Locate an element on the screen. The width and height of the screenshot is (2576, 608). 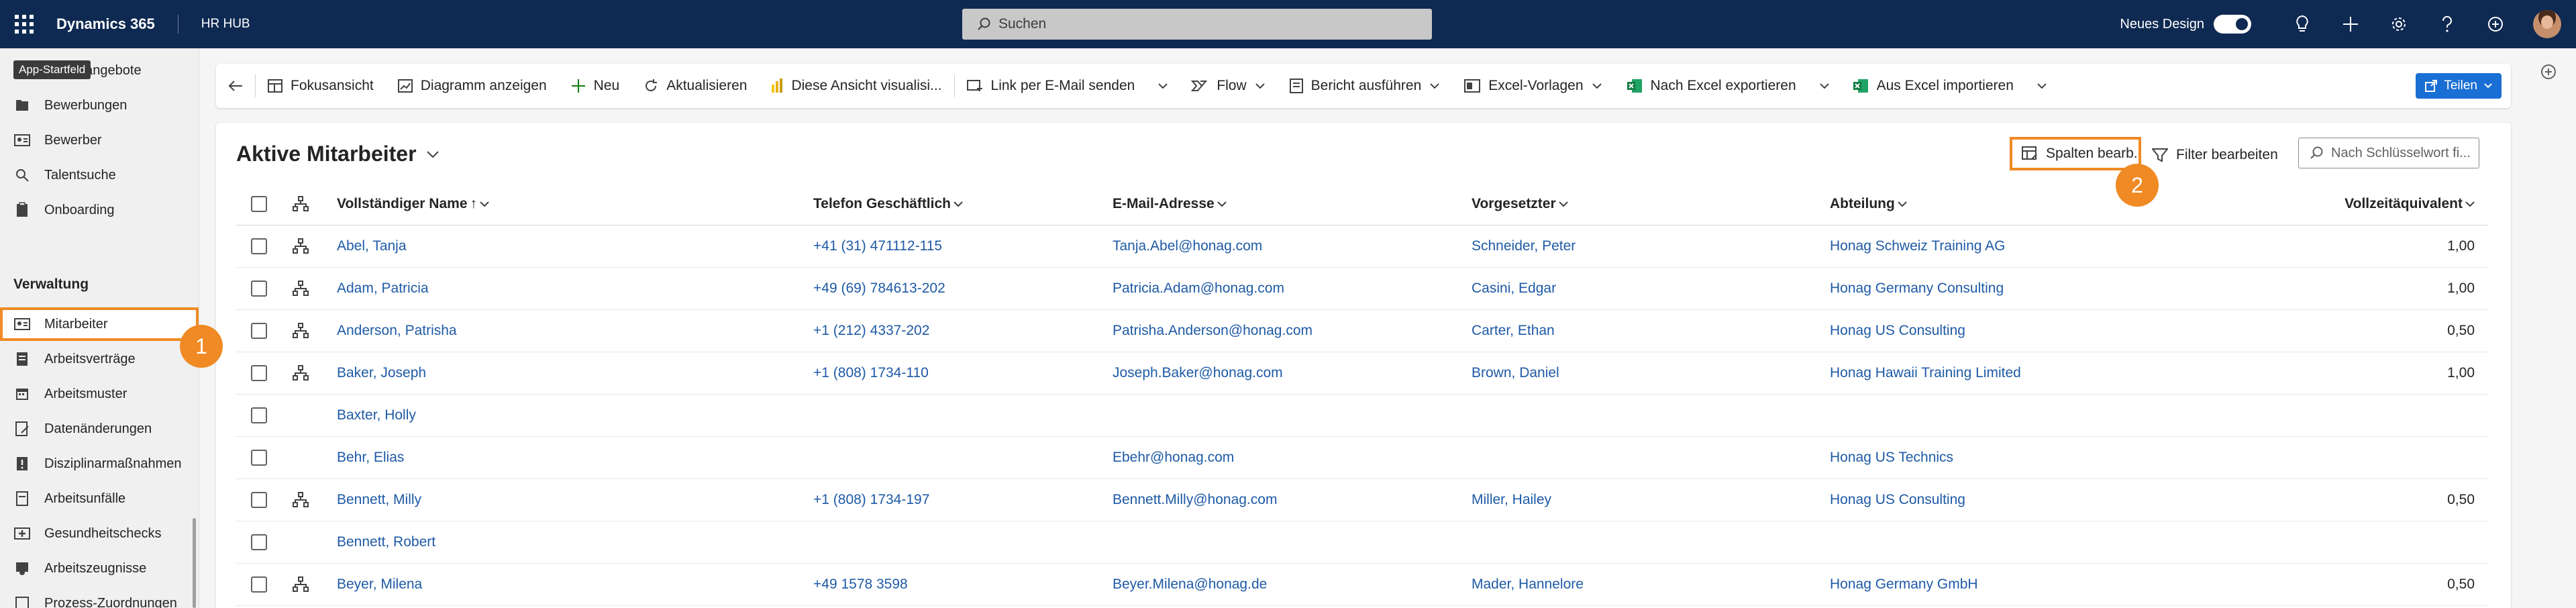
view-selector: Aktive Mitarbeiter is located at coordinates (338, 154).